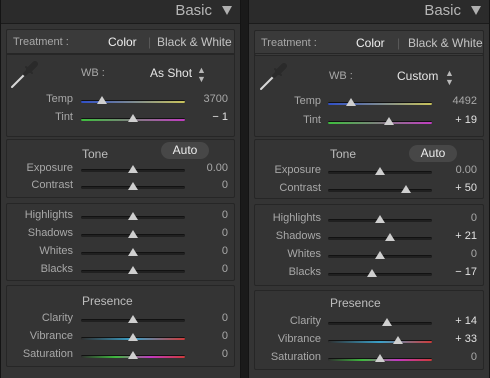 This screenshot has height=378, width=490. What do you see at coordinates (466, 120) in the screenshot?
I see `slider-value-tint: + 19` at bounding box center [466, 120].